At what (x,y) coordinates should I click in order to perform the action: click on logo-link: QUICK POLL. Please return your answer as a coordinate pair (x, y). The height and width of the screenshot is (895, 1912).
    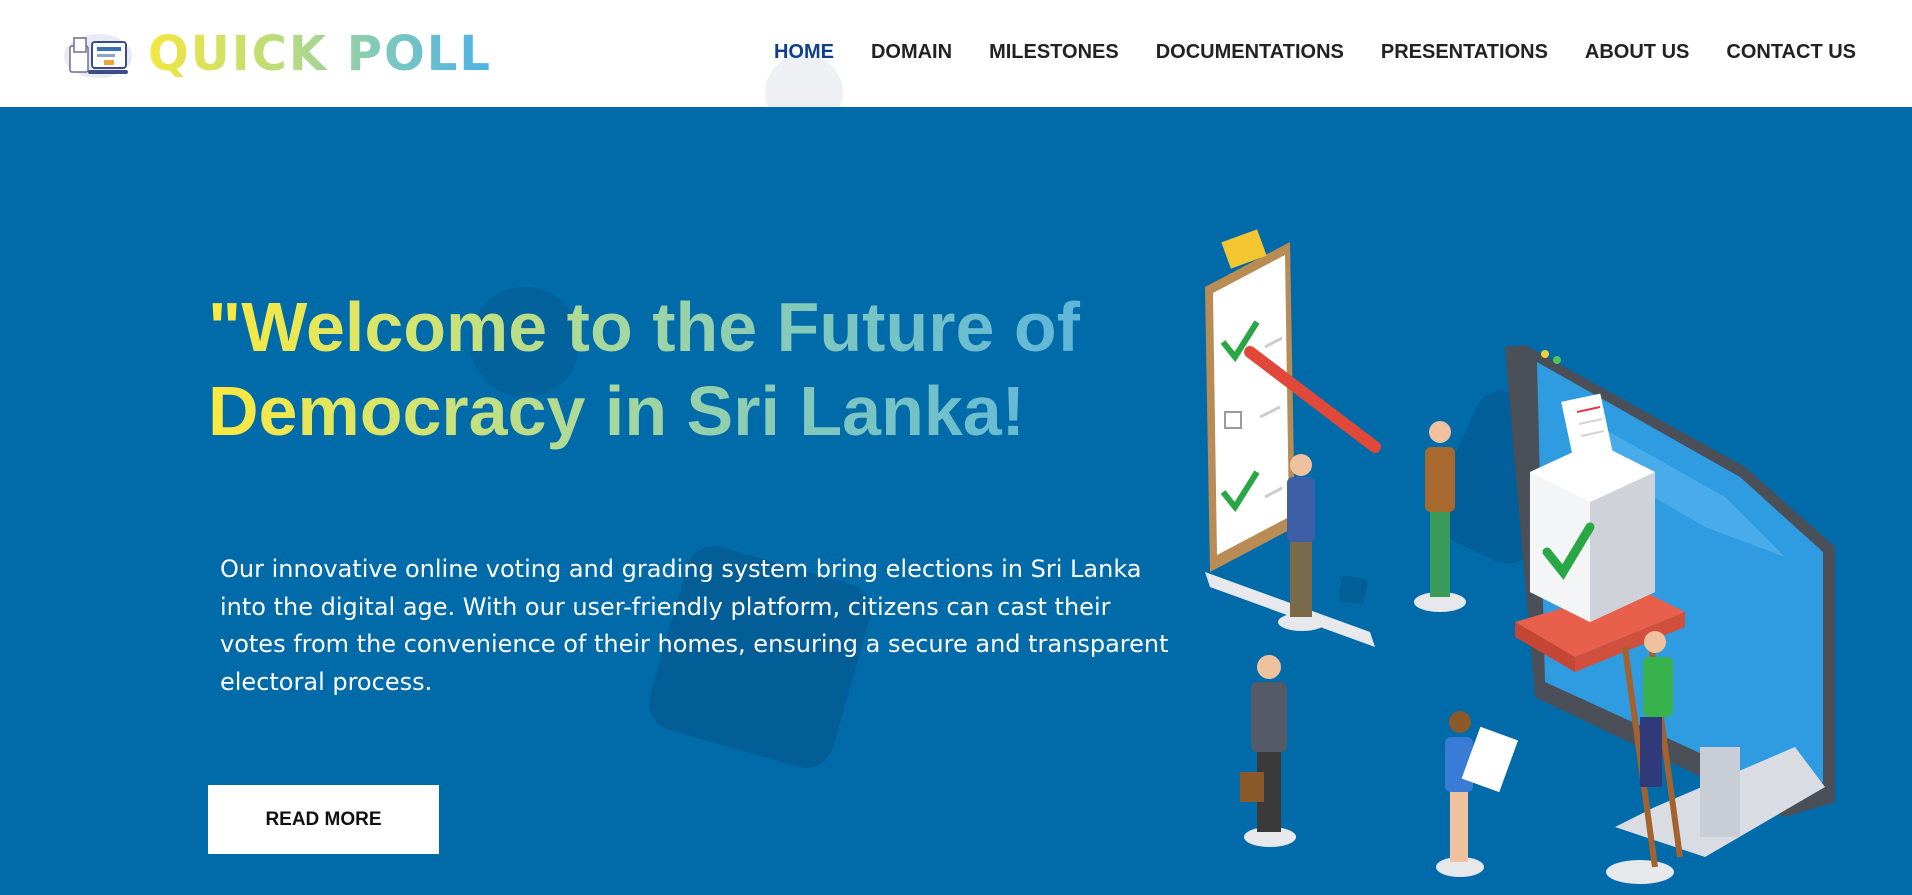
    Looking at the image, I should click on (277, 54).